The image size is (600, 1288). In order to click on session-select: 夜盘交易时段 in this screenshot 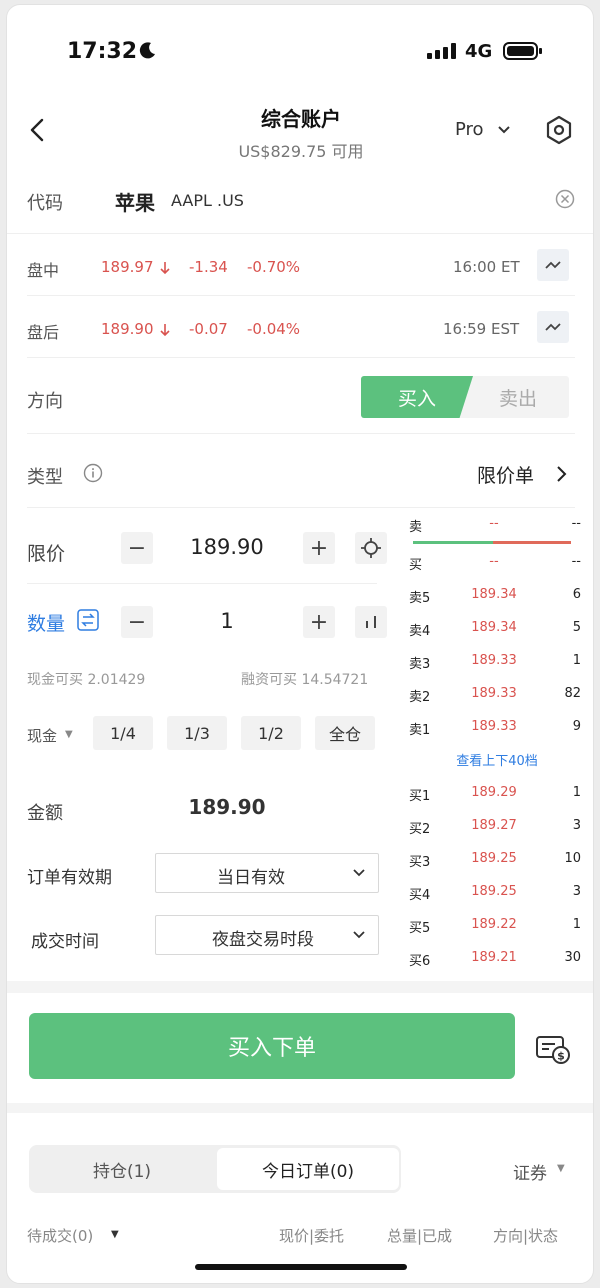, I will do `click(267, 935)`.